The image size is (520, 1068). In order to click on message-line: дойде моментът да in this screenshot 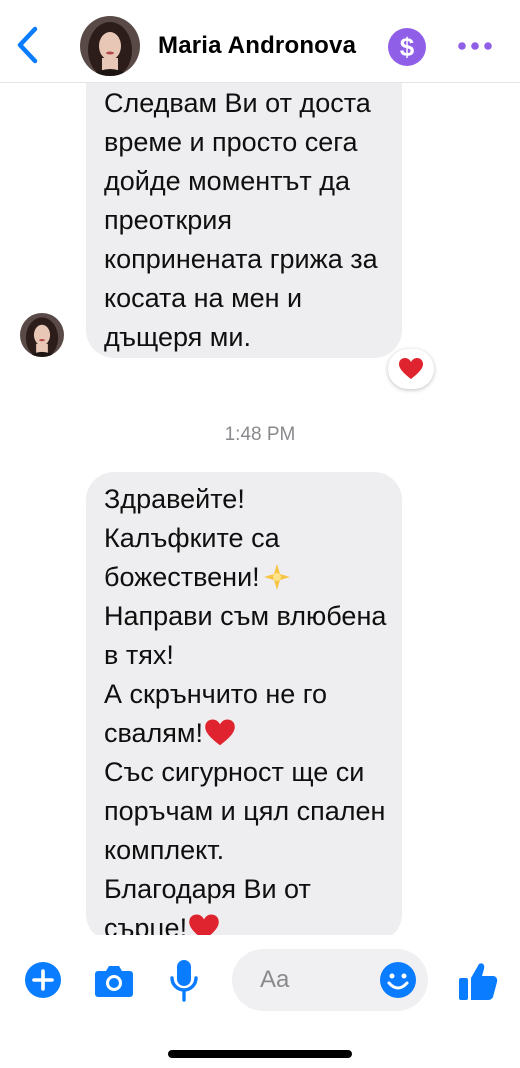, I will do `click(227, 181)`.